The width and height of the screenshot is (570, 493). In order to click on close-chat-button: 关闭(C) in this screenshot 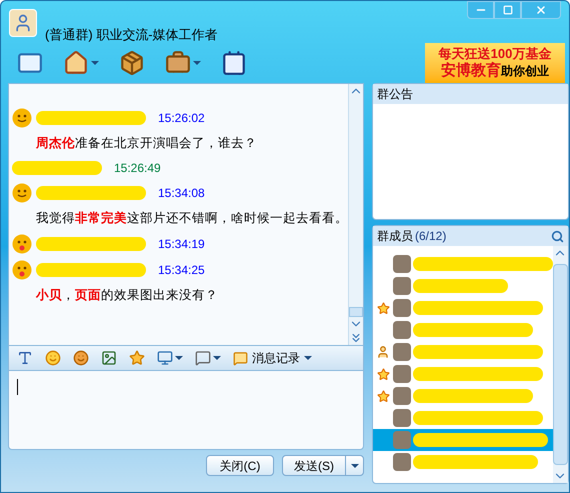, I will do `click(240, 465)`.